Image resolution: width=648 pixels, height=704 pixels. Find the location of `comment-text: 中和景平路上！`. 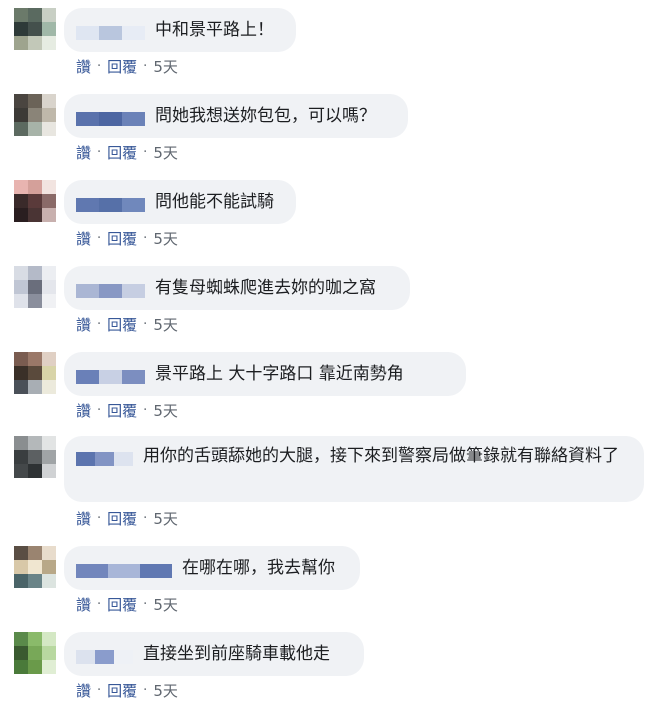

comment-text: 中和景平路上！ is located at coordinates (214, 30).